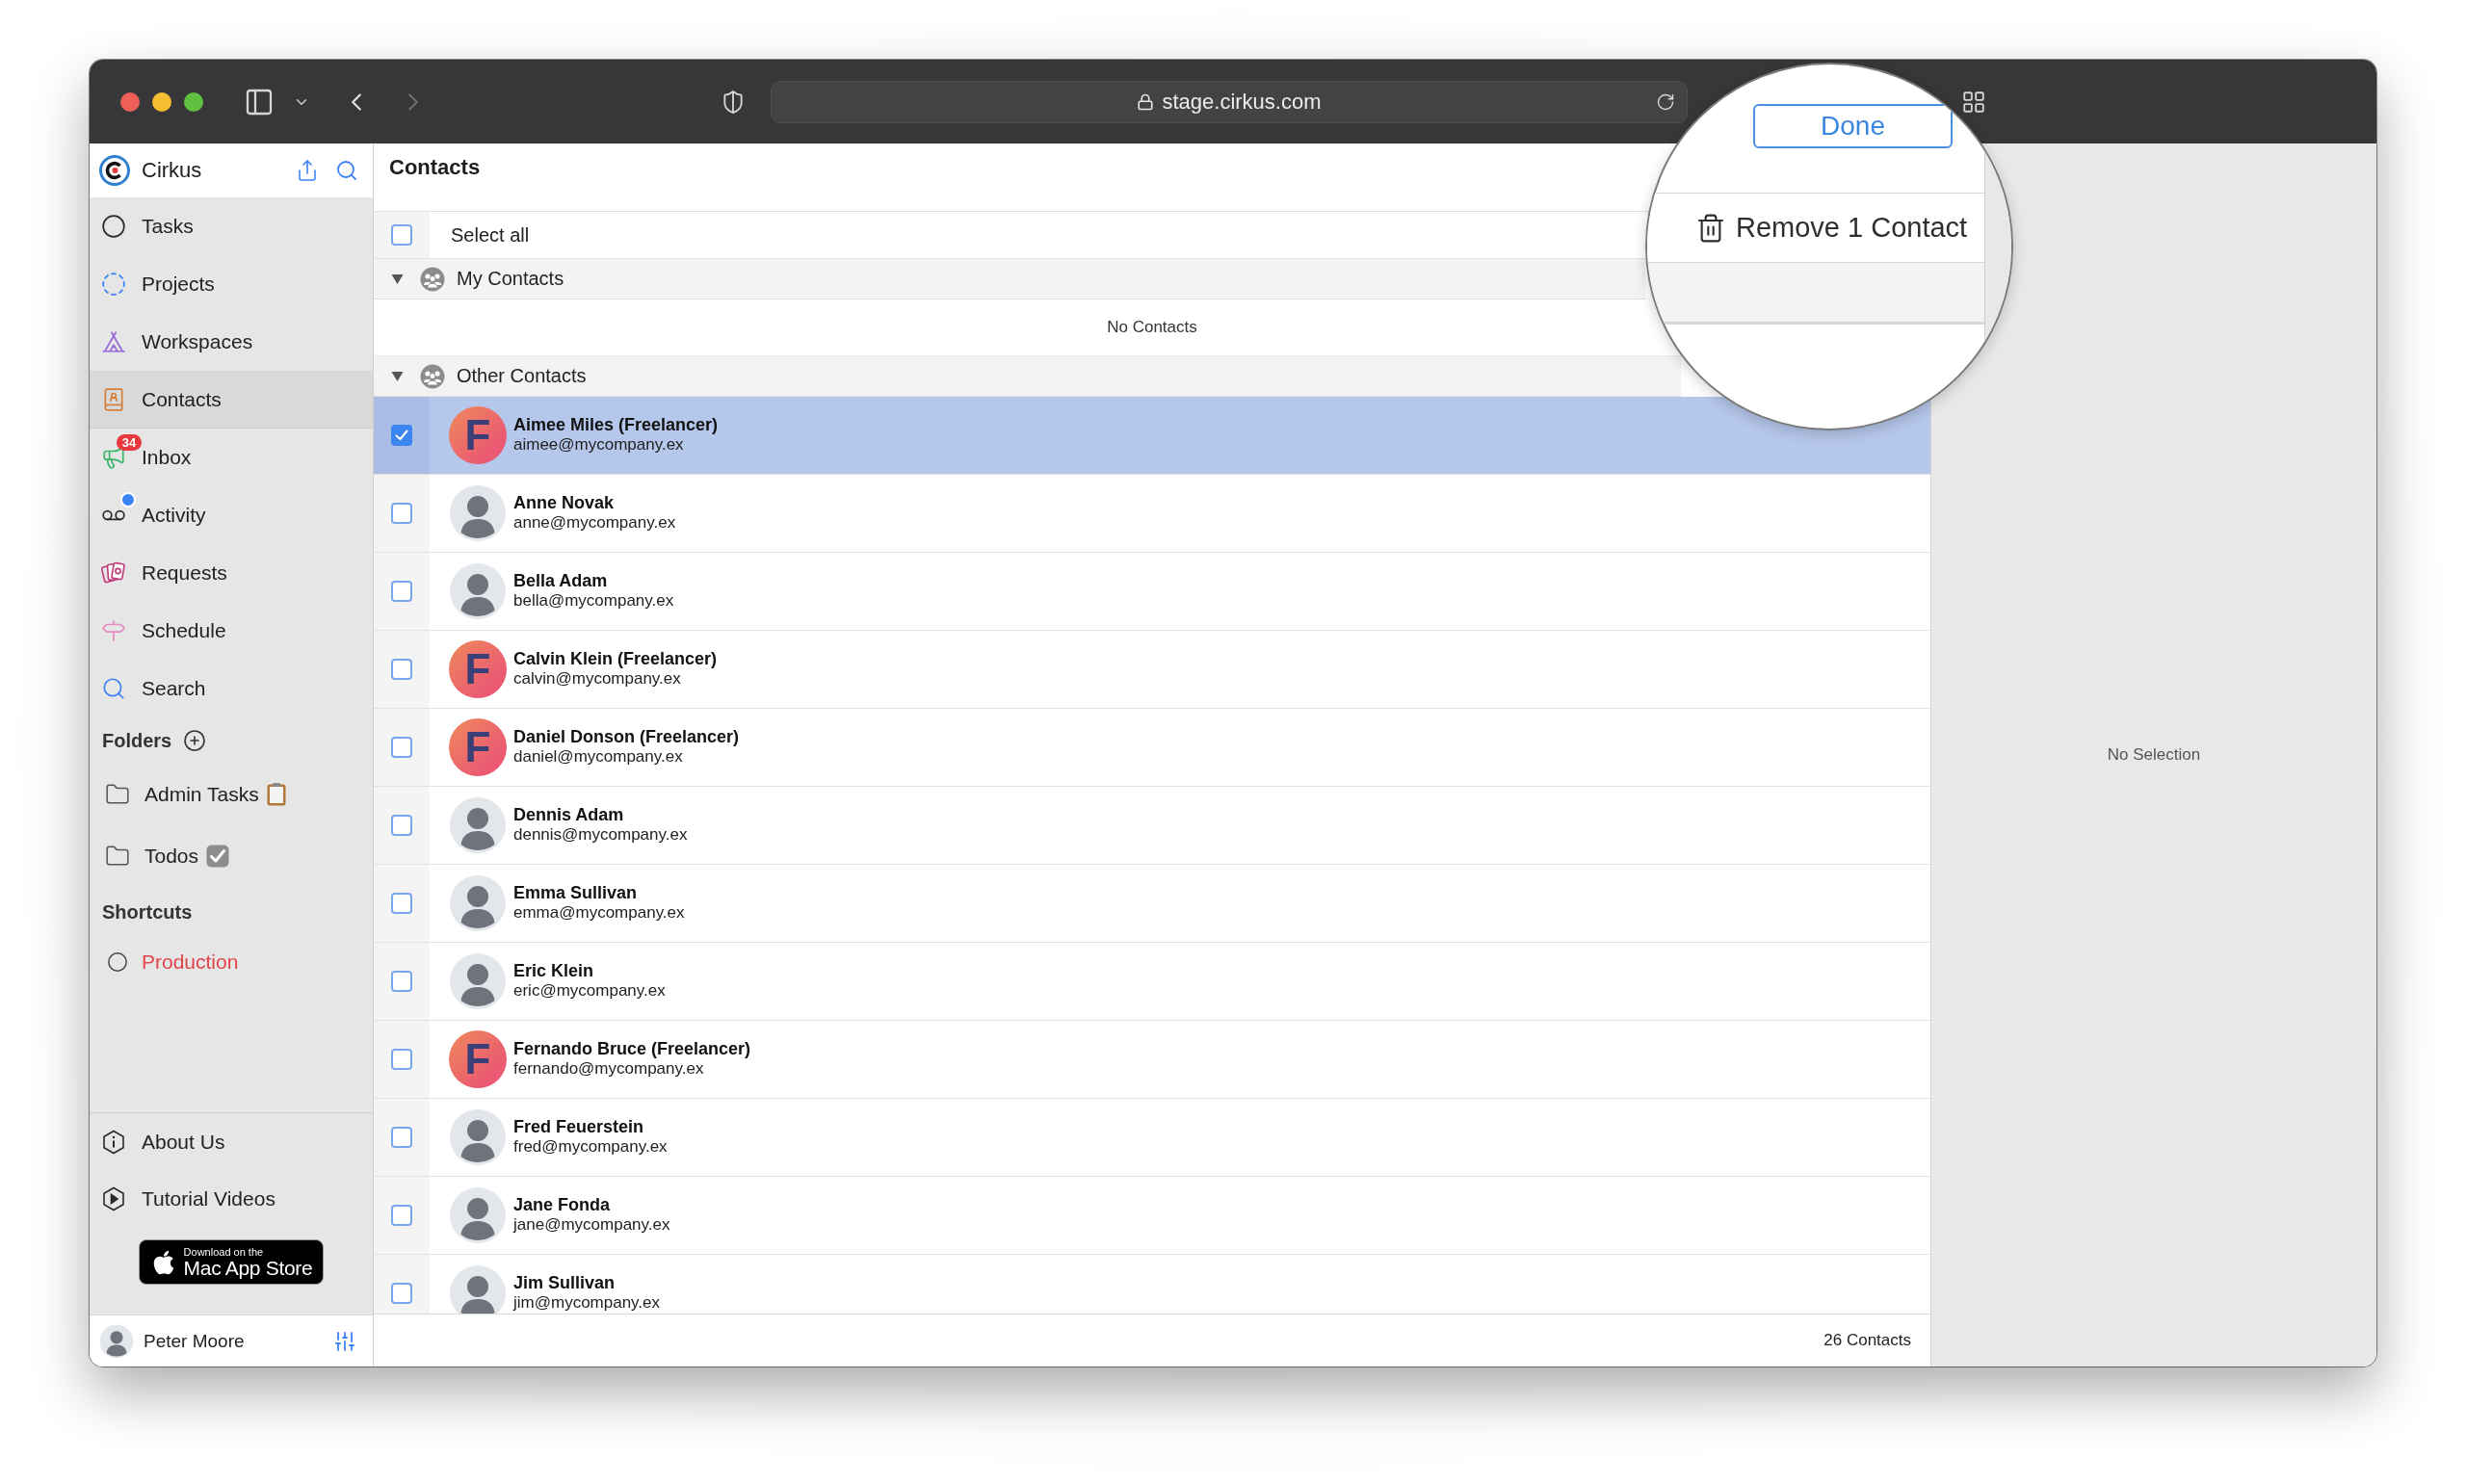 This screenshot has height=1484, width=2466. What do you see at coordinates (147, 912) in the screenshot?
I see `section-title: Shortcuts` at bounding box center [147, 912].